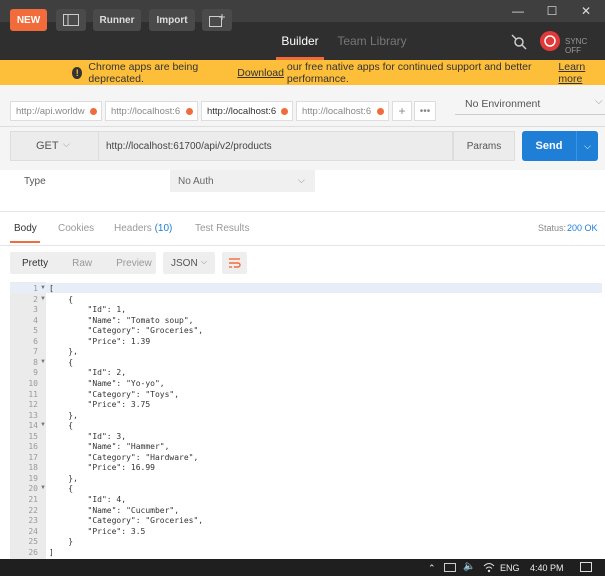 This screenshot has height=576, width=605. Describe the element at coordinates (143, 72) in the screenshot. I see `banner-prefix: Chrome apps are being deprecated.` at that location.